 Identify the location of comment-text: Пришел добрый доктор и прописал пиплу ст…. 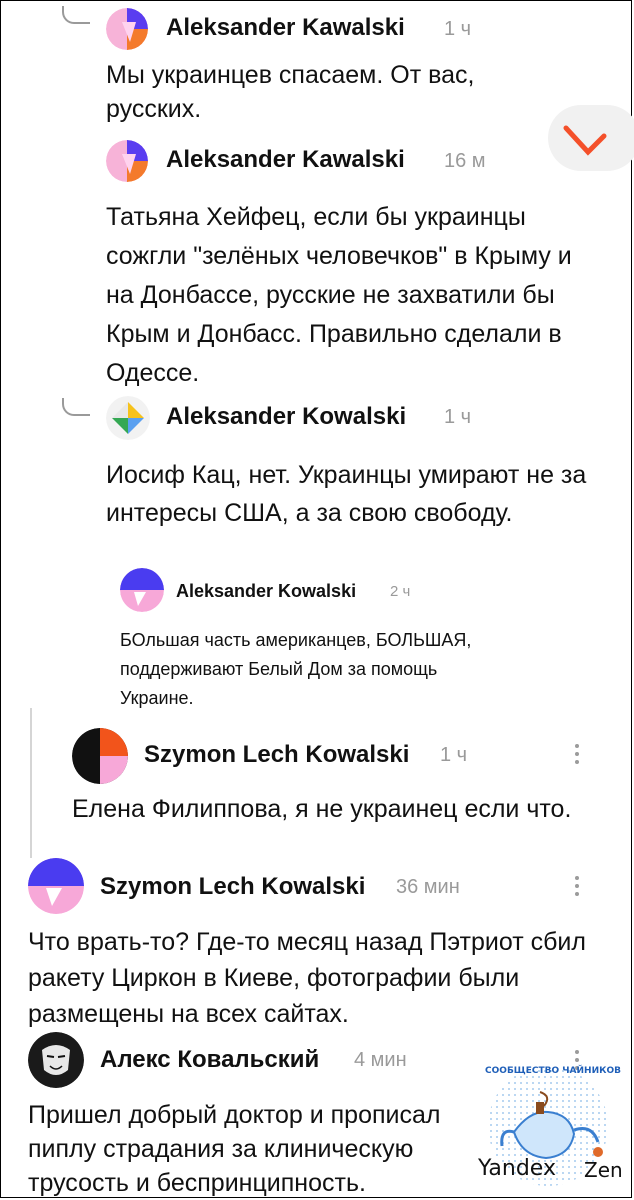
(234, 1149).